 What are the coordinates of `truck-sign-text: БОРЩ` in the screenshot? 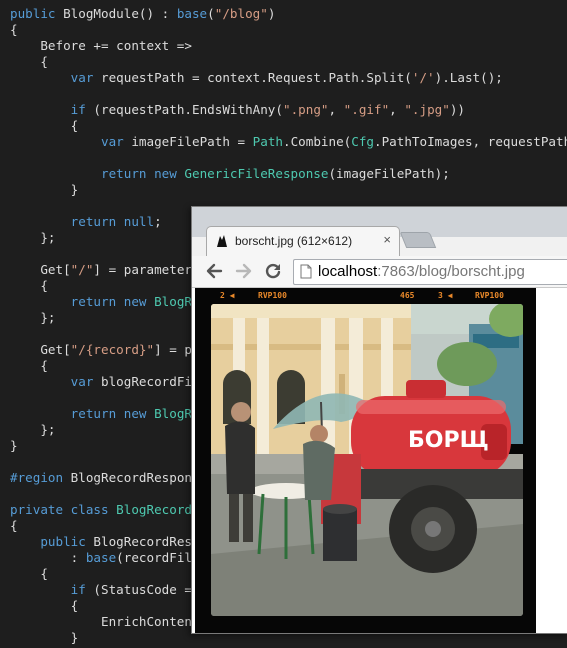 It's located at (448, 440).